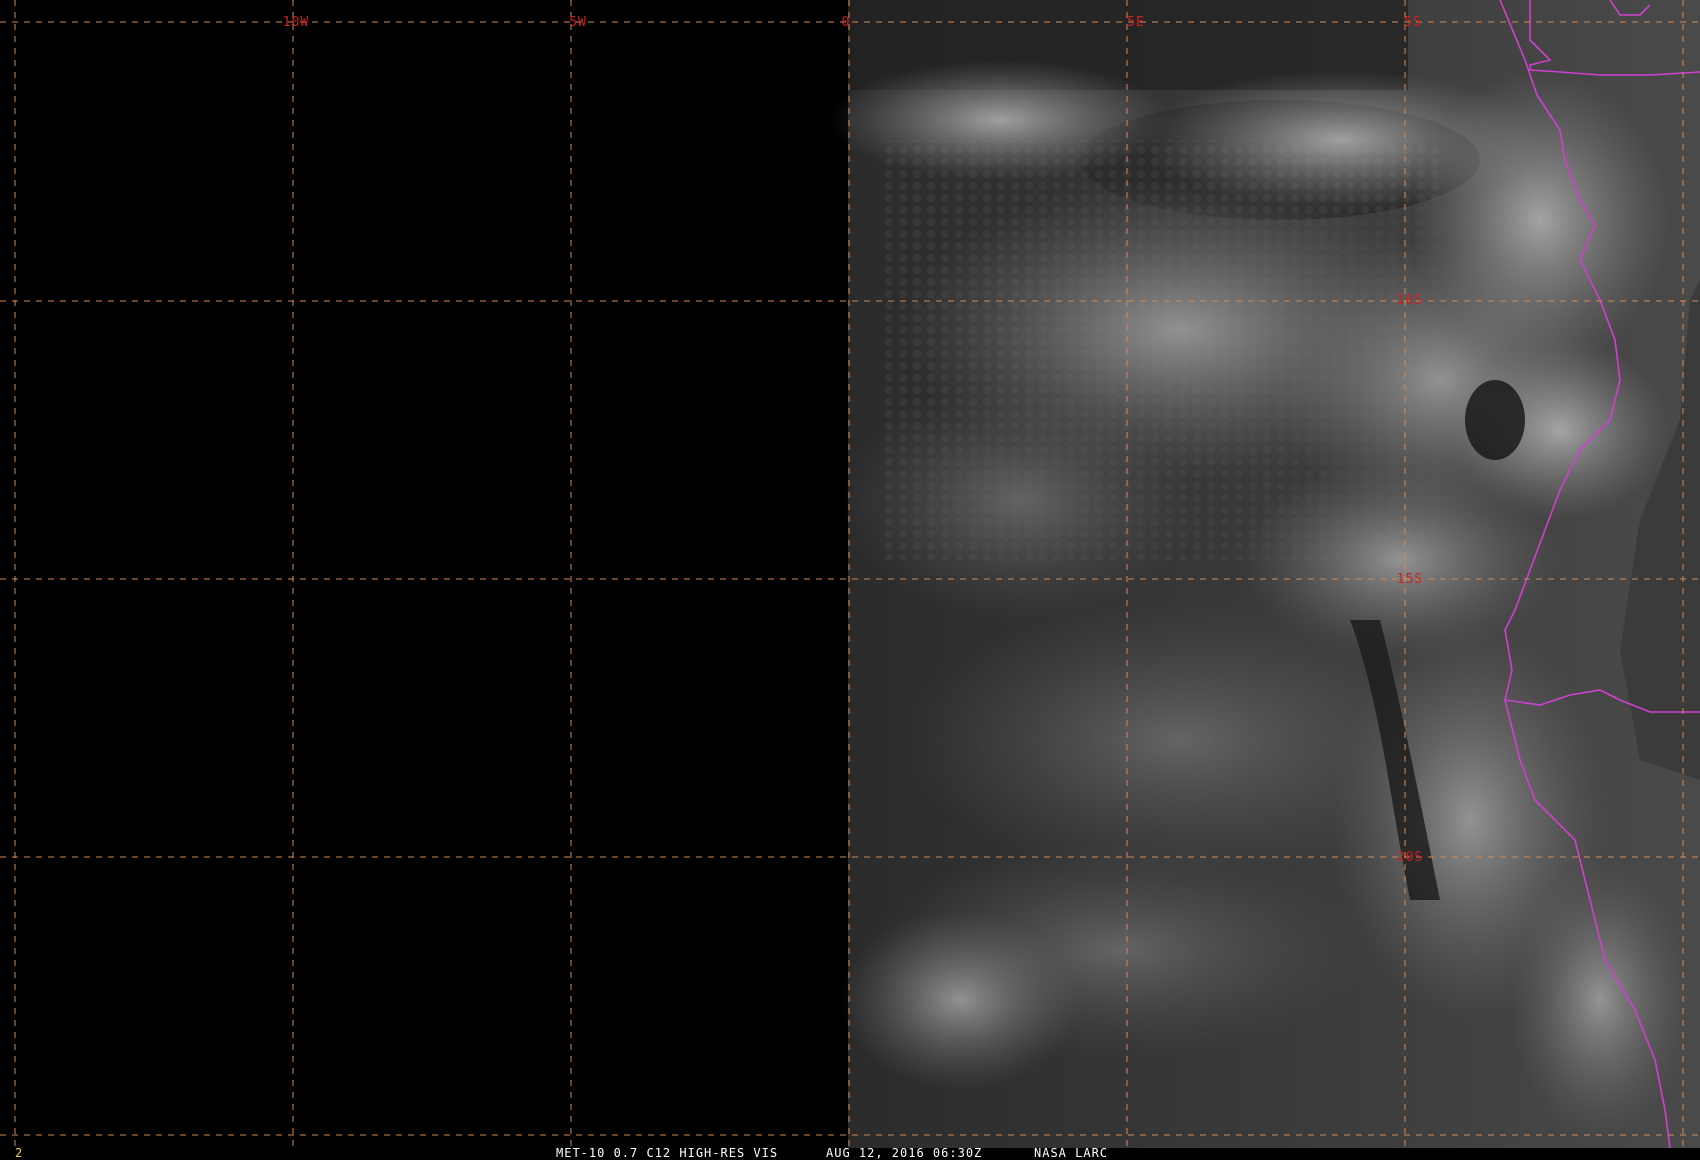 This screenshot has width=1700, height=1160. What do you see at coordinates (667, 1153) in the screenshot?
I see `channel-label: MET-10 0.7 C12 HIGH-RES VIS` at bounding box center [667, 1153].